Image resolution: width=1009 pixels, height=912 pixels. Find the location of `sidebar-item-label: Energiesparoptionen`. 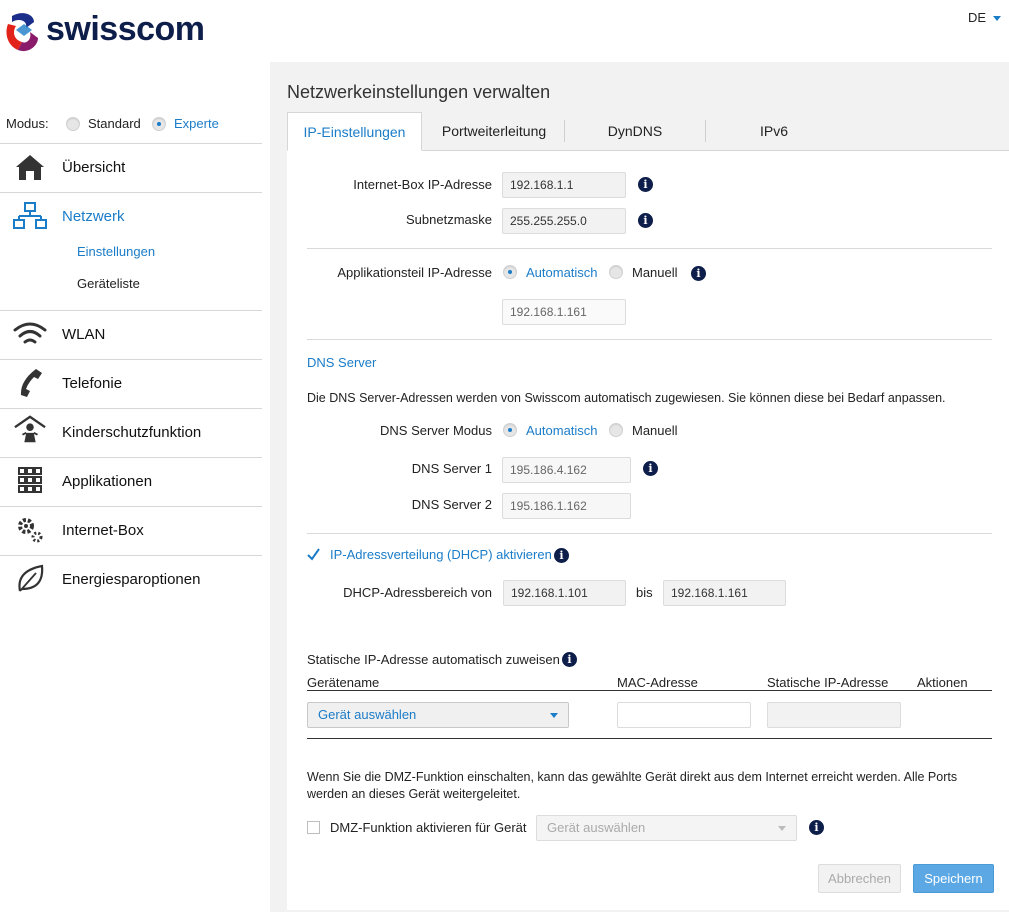

sidebar-item-label: Energiesparoptionen is located at coordinates (131, 579).